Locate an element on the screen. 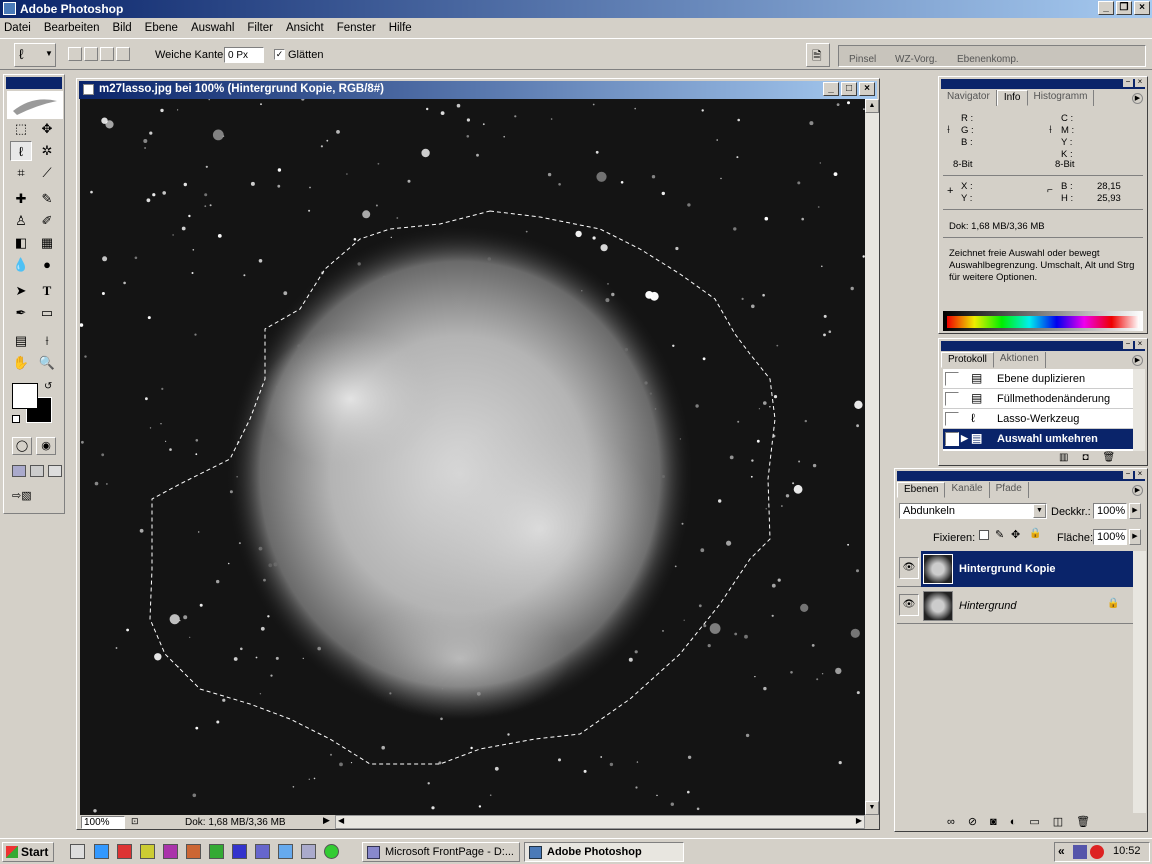 Image resolution: width=1152 pixels, height=864 pixels. healing-brush-icon: ✚ is located at coordinates (21, 199).